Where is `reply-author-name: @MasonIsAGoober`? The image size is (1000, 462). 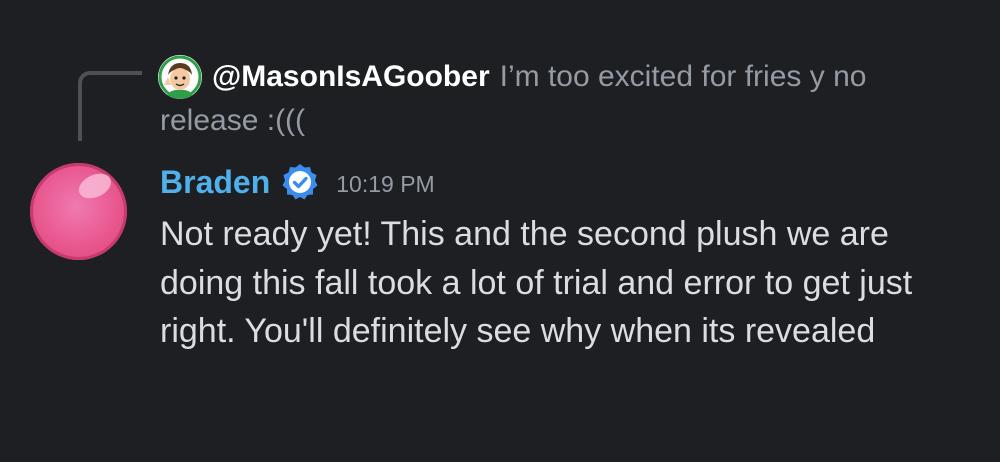
reply-author-name: @MasonIsAGoober is located at coordinates (351, 76).